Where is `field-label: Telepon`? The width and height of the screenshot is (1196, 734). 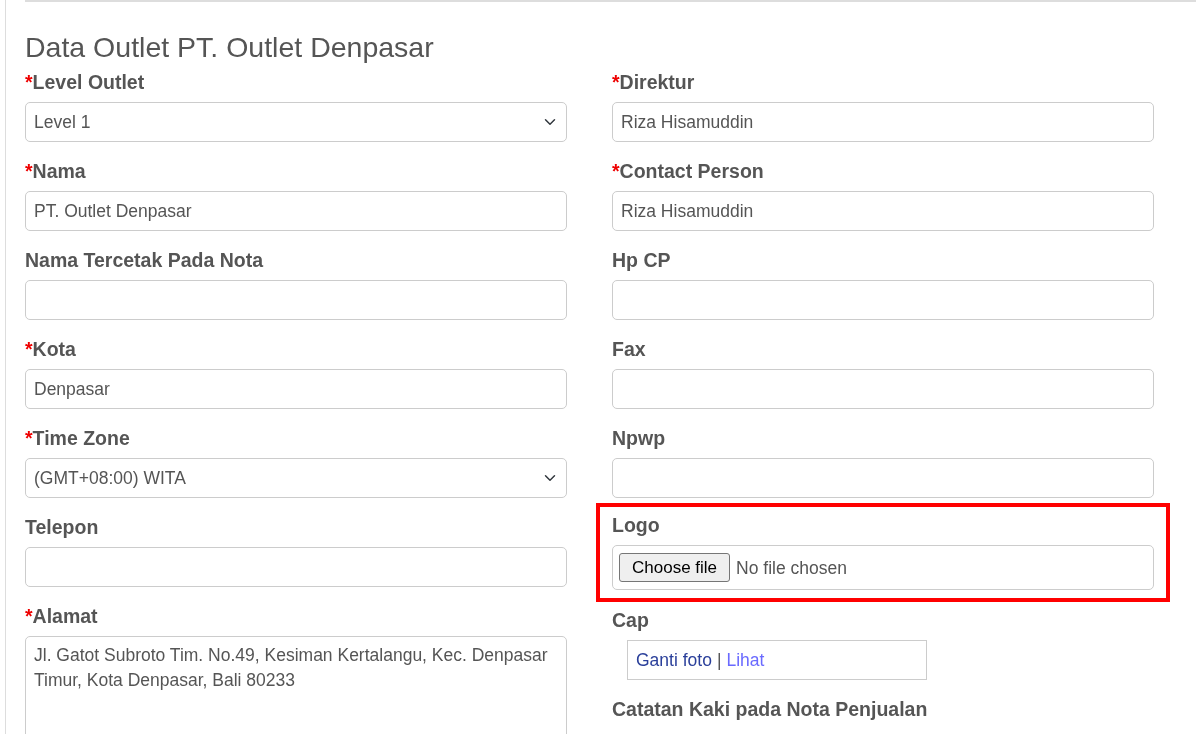 field-label: Telepon is located at coordinates (62, 527).